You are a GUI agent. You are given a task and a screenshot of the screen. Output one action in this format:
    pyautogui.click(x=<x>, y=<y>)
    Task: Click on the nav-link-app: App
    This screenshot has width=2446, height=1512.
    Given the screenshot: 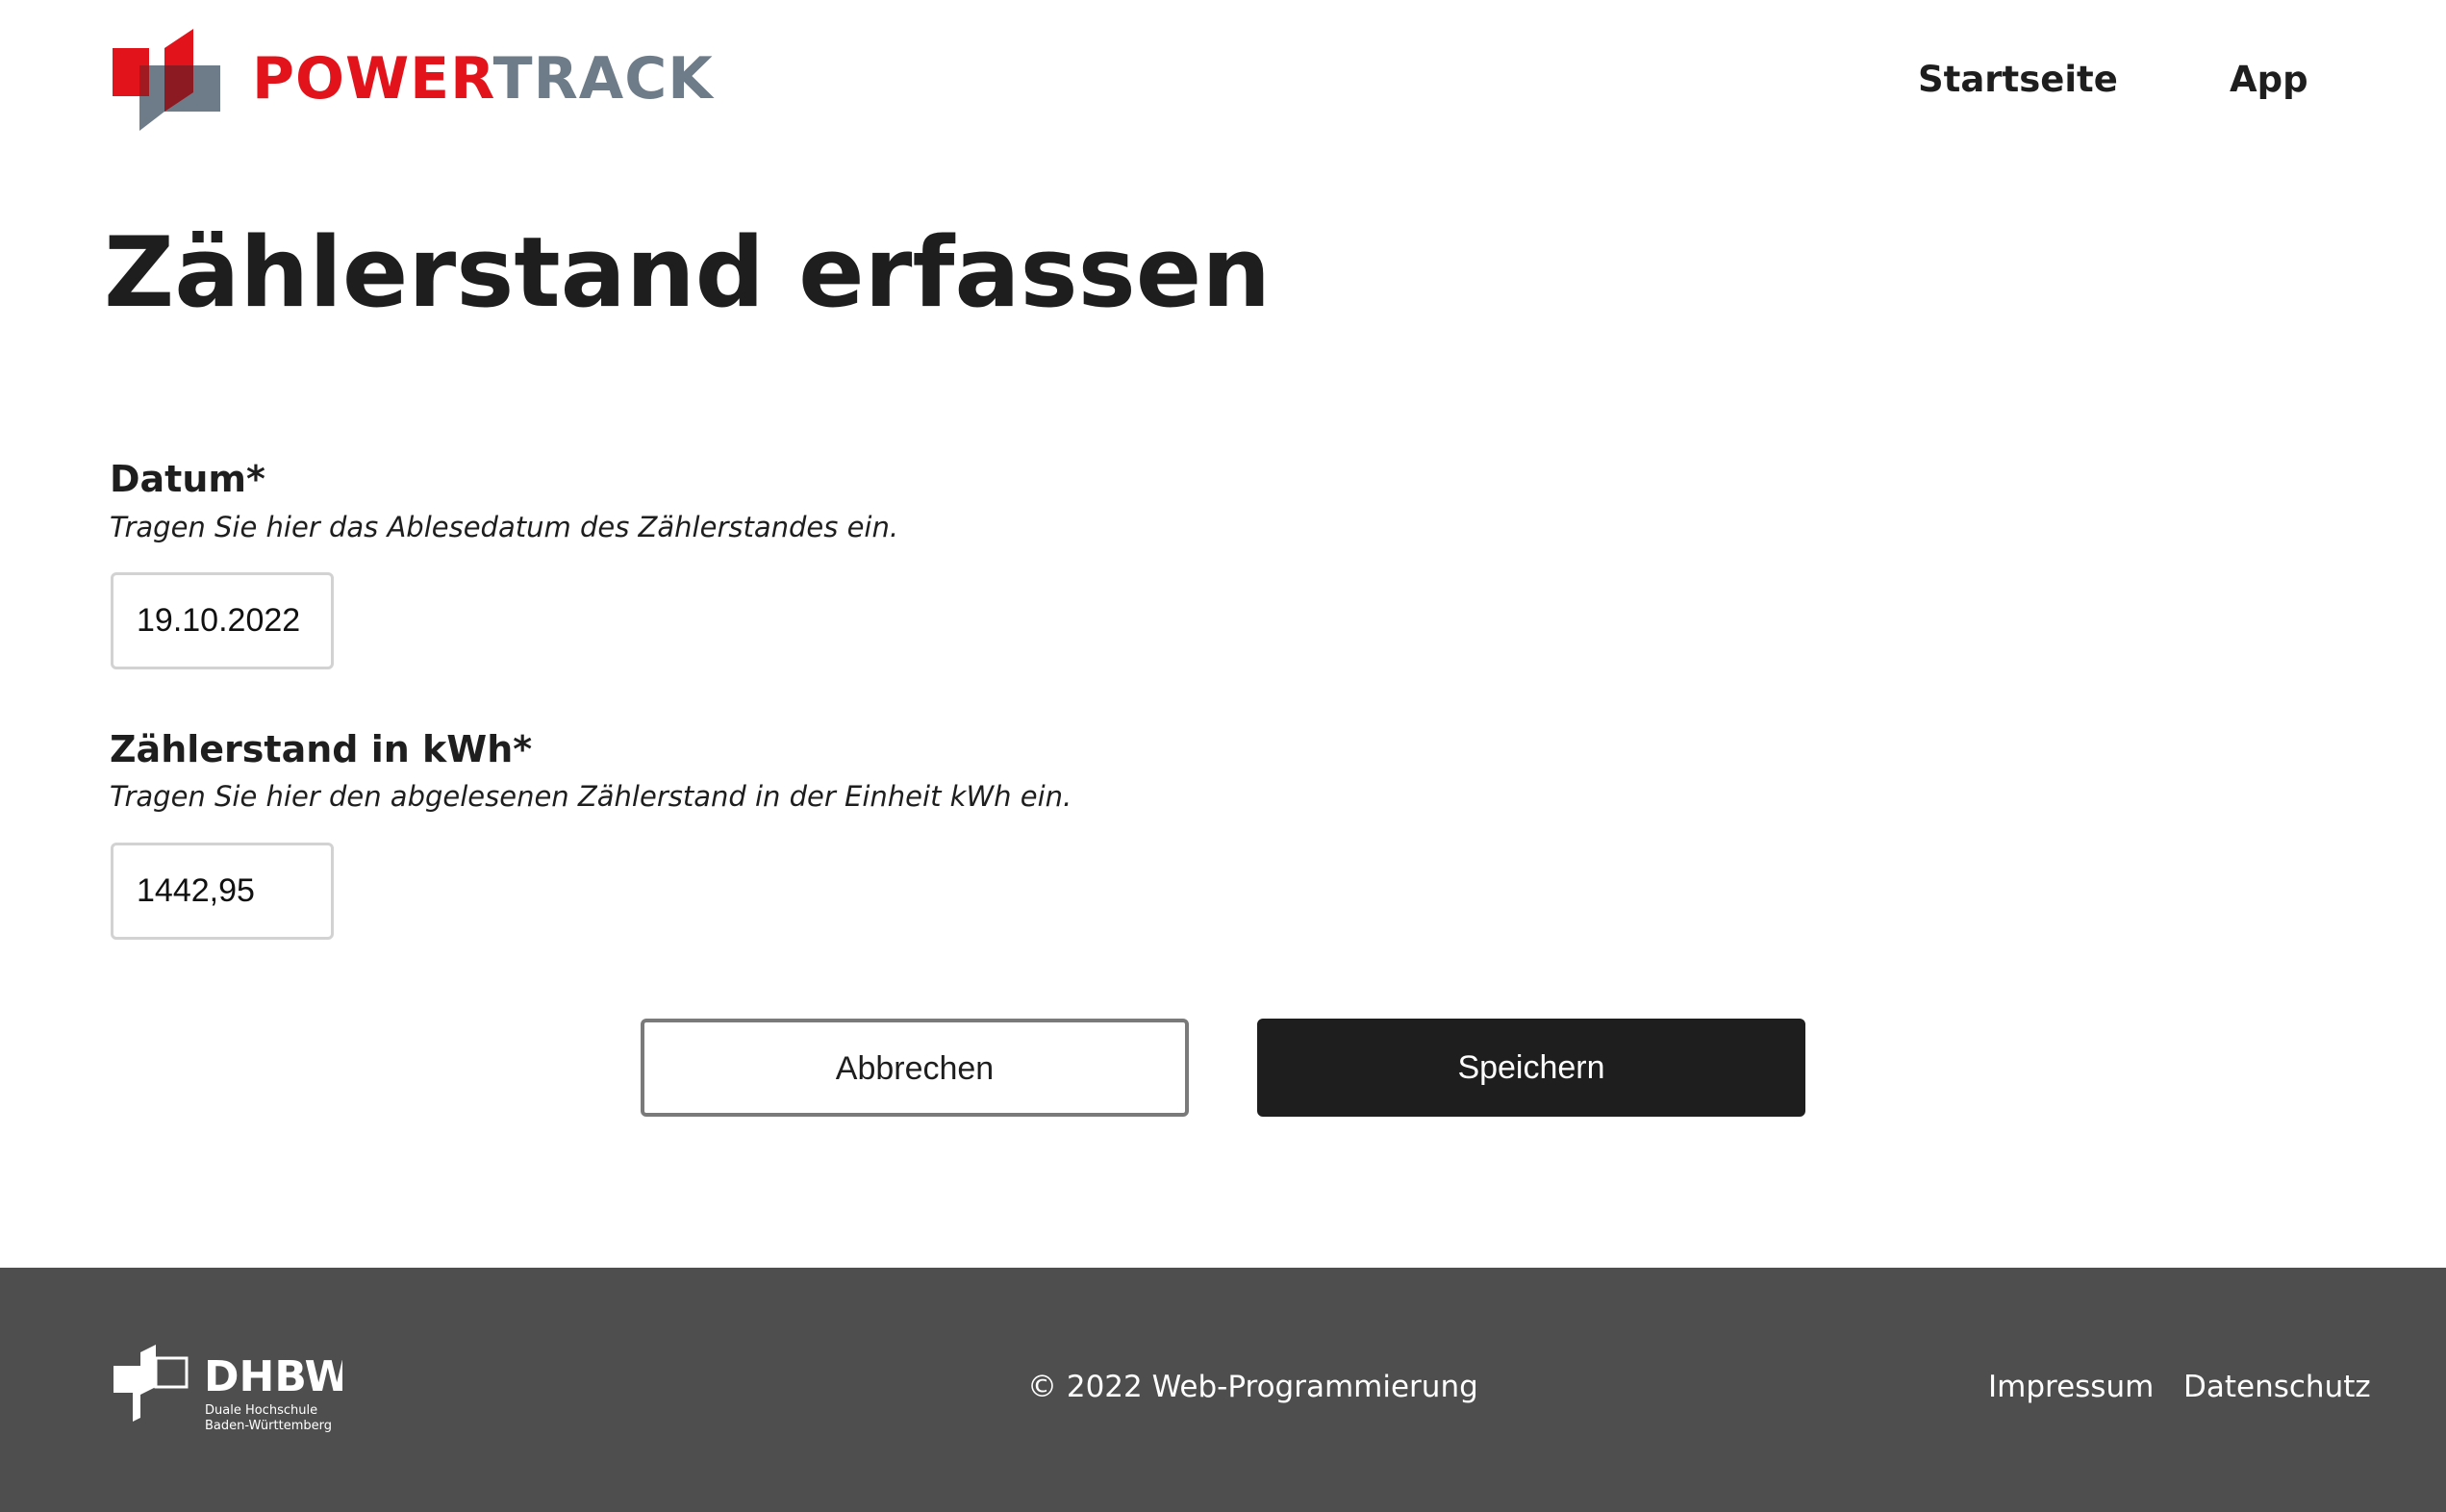 What is the action you would take?
    pyautogui.click(x=2269, y=80)
    